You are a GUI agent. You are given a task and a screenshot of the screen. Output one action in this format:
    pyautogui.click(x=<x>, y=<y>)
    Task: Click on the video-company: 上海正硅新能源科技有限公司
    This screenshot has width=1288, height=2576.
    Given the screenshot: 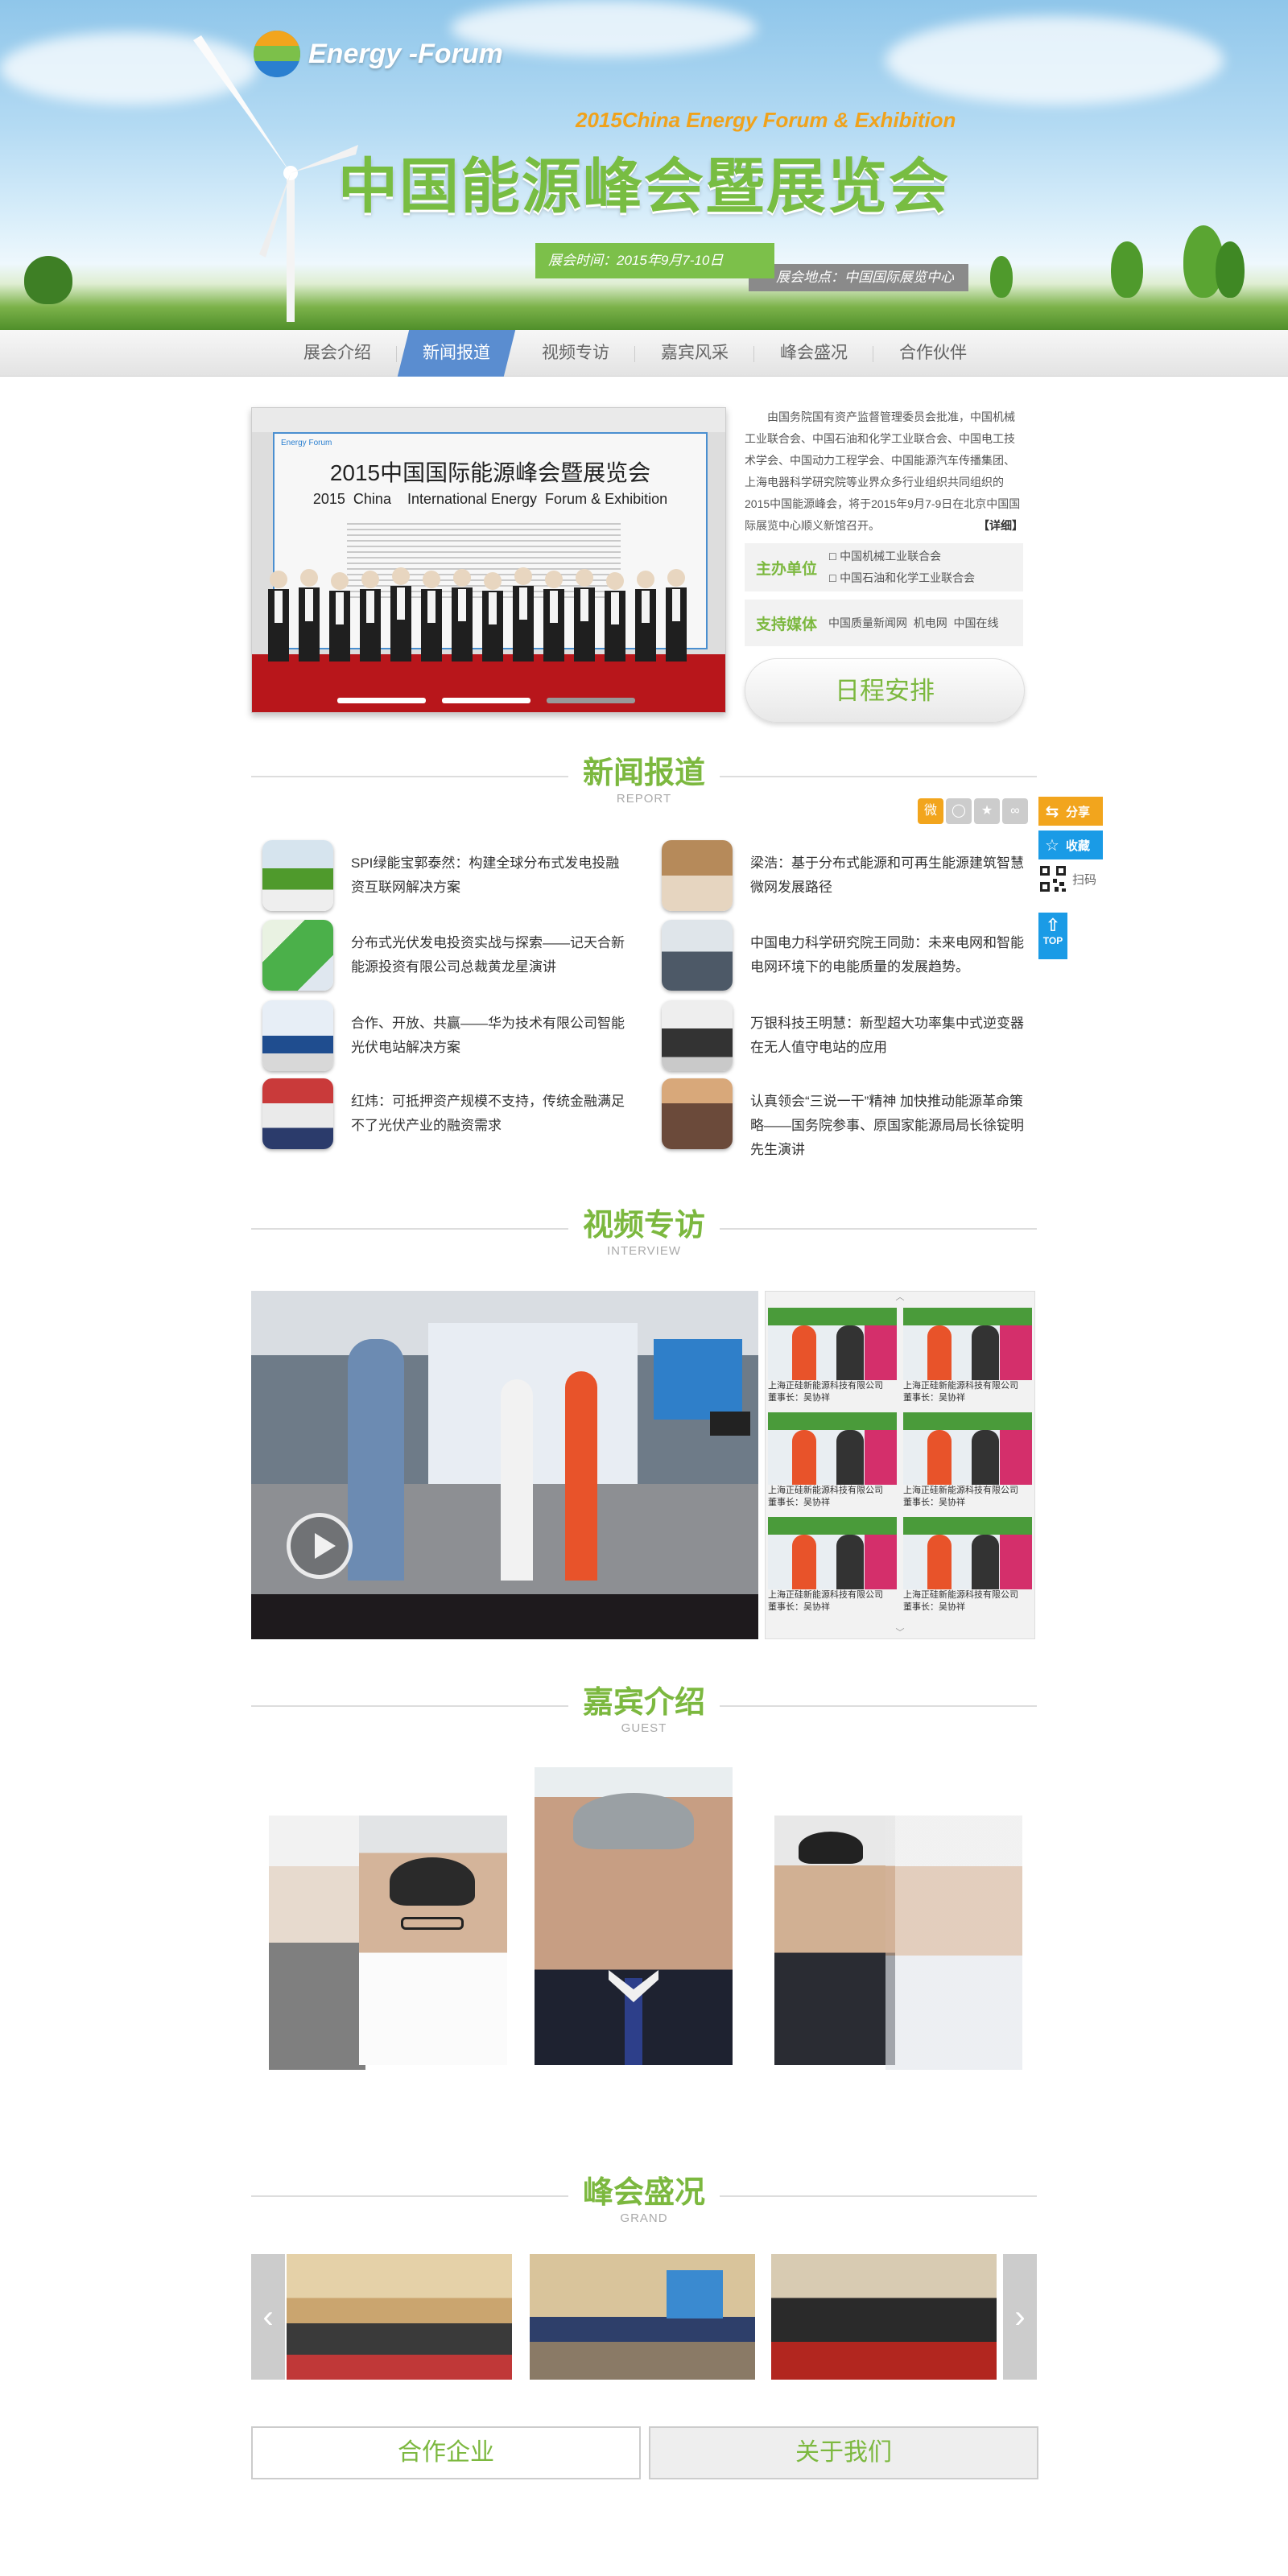 What is the action you would take?
    pyautogui.click(x=825, y=1386)
    